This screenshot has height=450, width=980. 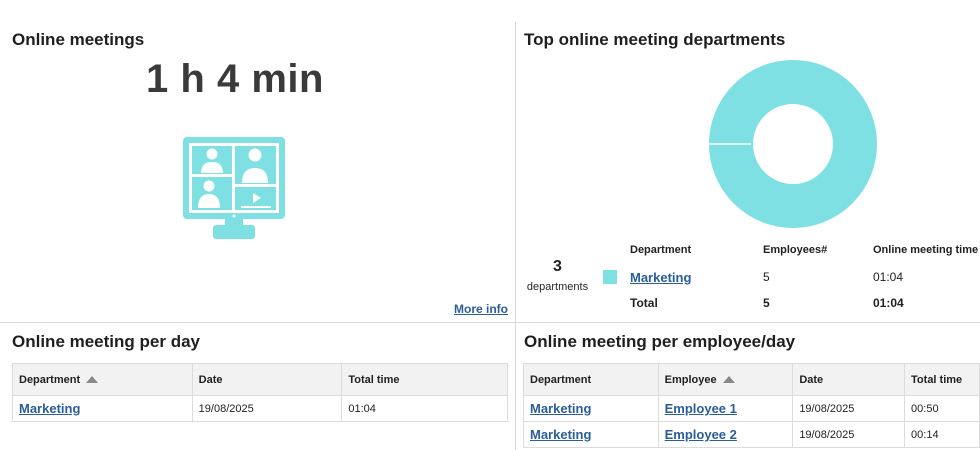 I want to click on per-employee-day-title: Online meeting per employee/day, so click(x=660, y=341).